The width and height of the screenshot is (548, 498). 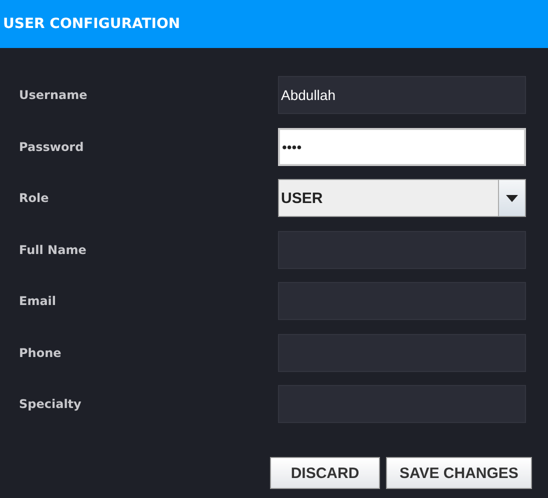 I want to click on field-label: Full Name, so click(x=52, y=249).